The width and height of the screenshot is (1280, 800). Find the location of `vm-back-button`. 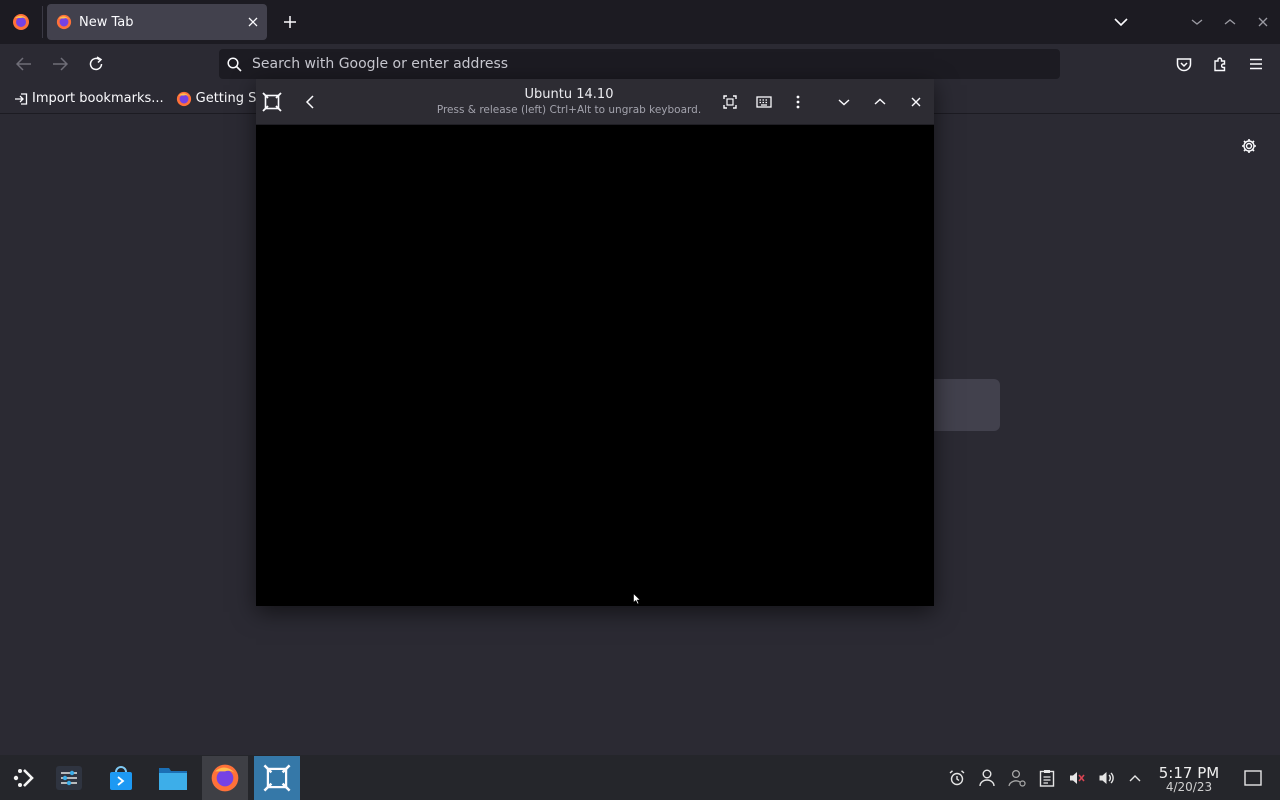

vm-back-button is located at coordinates (310, 102).